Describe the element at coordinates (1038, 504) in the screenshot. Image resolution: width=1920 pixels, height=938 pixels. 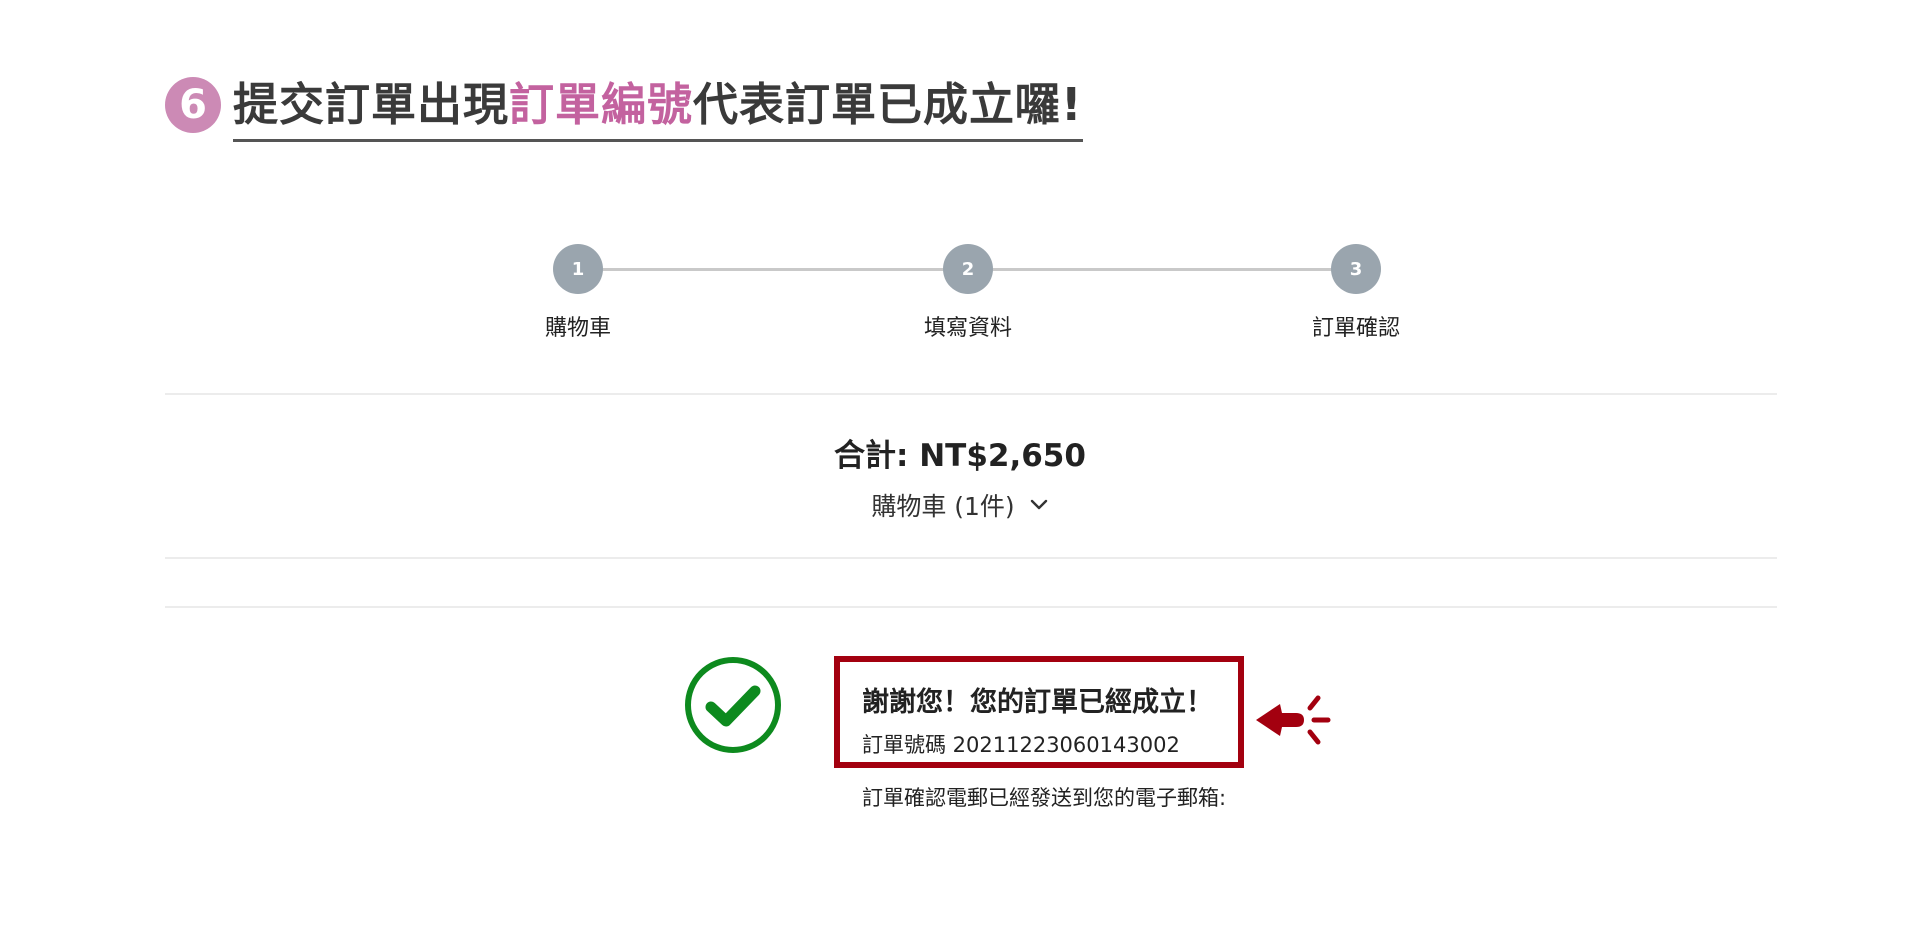
I see `chevron-down-icon` at that location.